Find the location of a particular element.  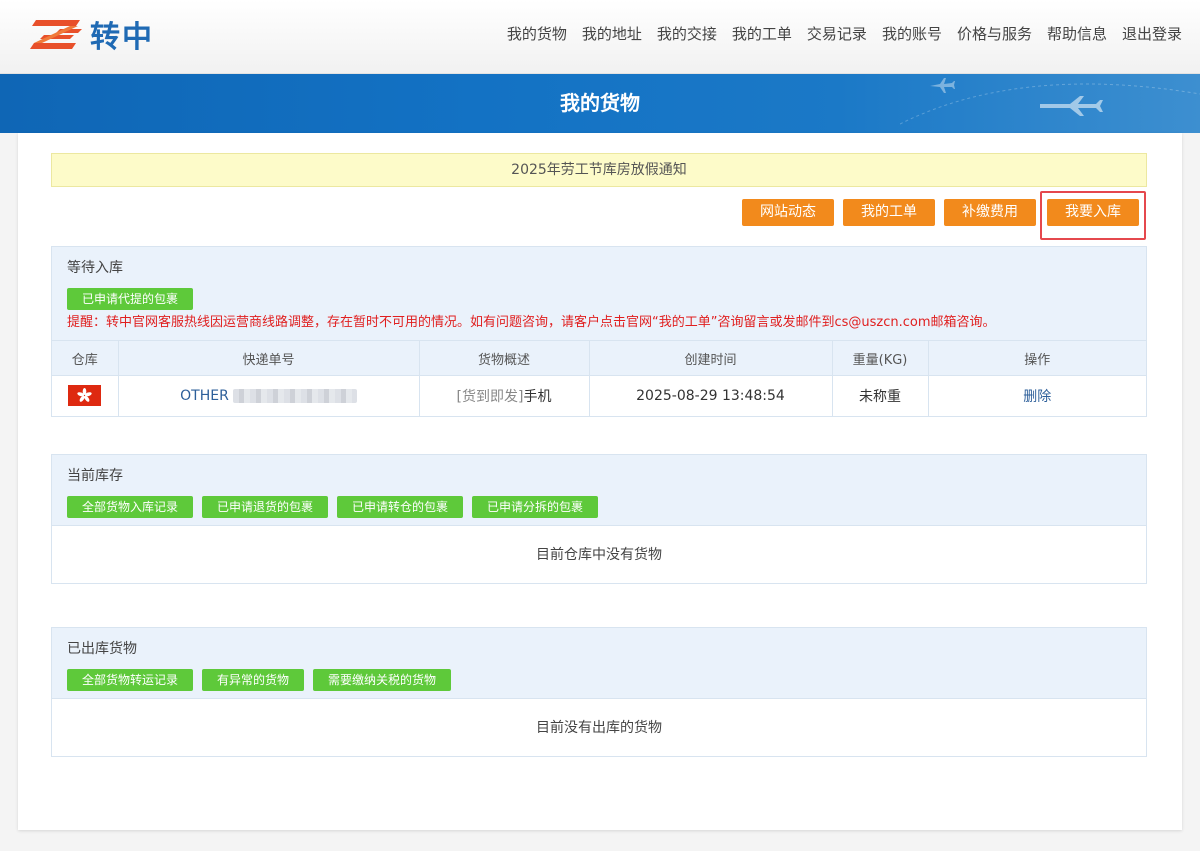

tracking-cell: OTHER is located at coordinates (269, 395).